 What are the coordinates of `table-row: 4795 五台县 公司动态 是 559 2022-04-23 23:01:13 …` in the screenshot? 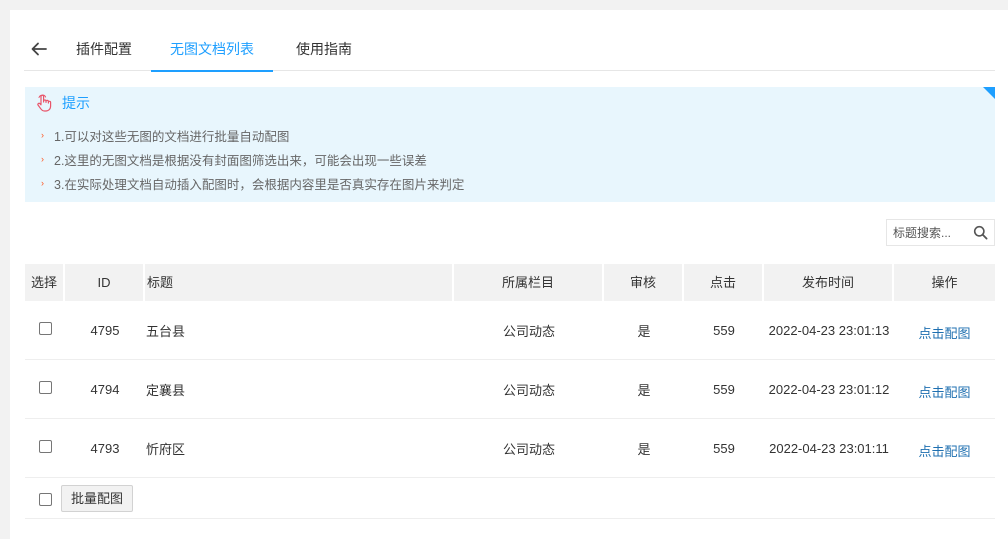 It's located at (510, 330).